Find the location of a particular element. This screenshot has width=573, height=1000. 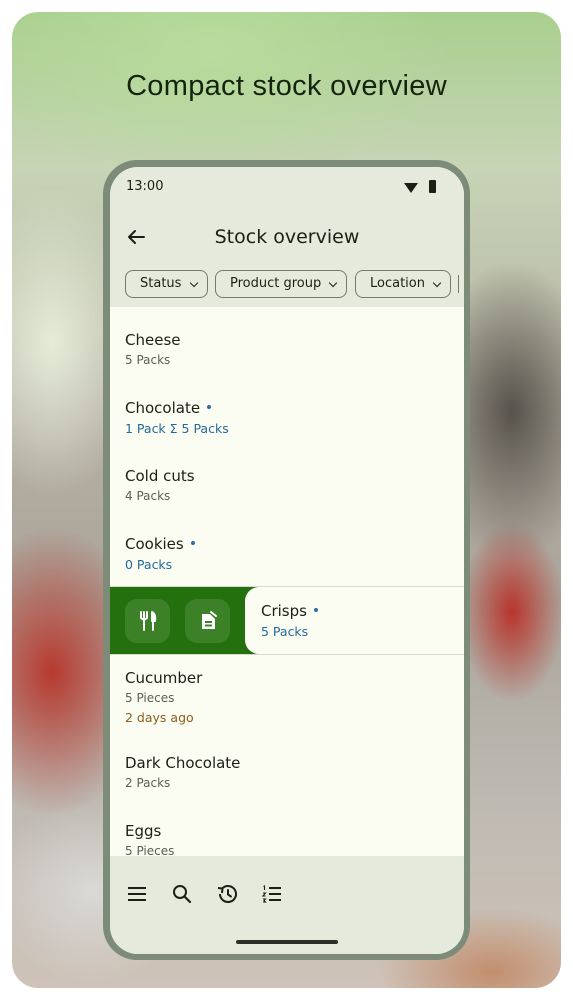

item-name-row: Cookies is located at coordinates (160, 544).